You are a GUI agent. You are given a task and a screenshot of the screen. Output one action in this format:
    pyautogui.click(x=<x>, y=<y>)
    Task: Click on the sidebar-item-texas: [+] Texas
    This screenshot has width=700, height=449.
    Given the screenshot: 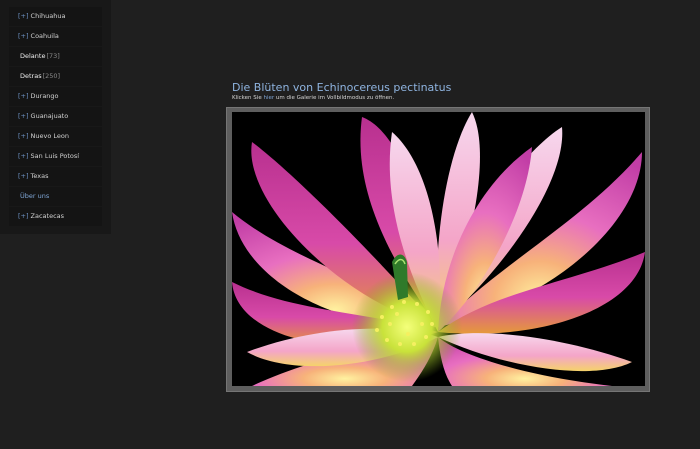 What is the action you would take?
    pyautogui.click(x=55, y=176)
    